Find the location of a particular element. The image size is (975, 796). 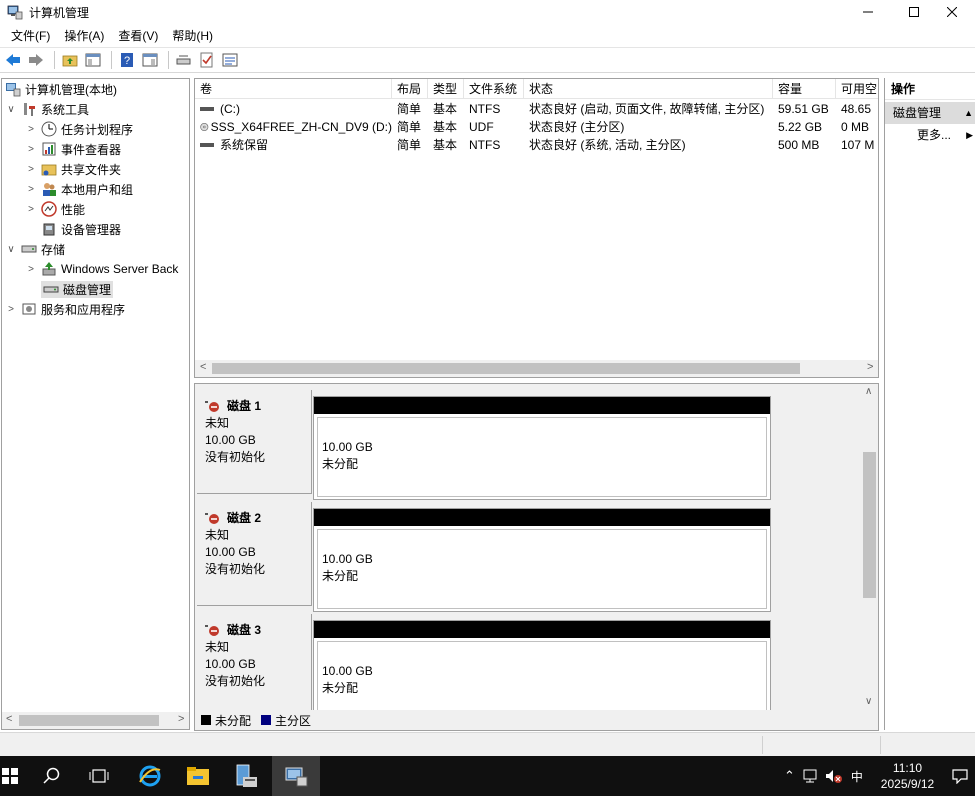

search-button is located at coordinates (52, 776).